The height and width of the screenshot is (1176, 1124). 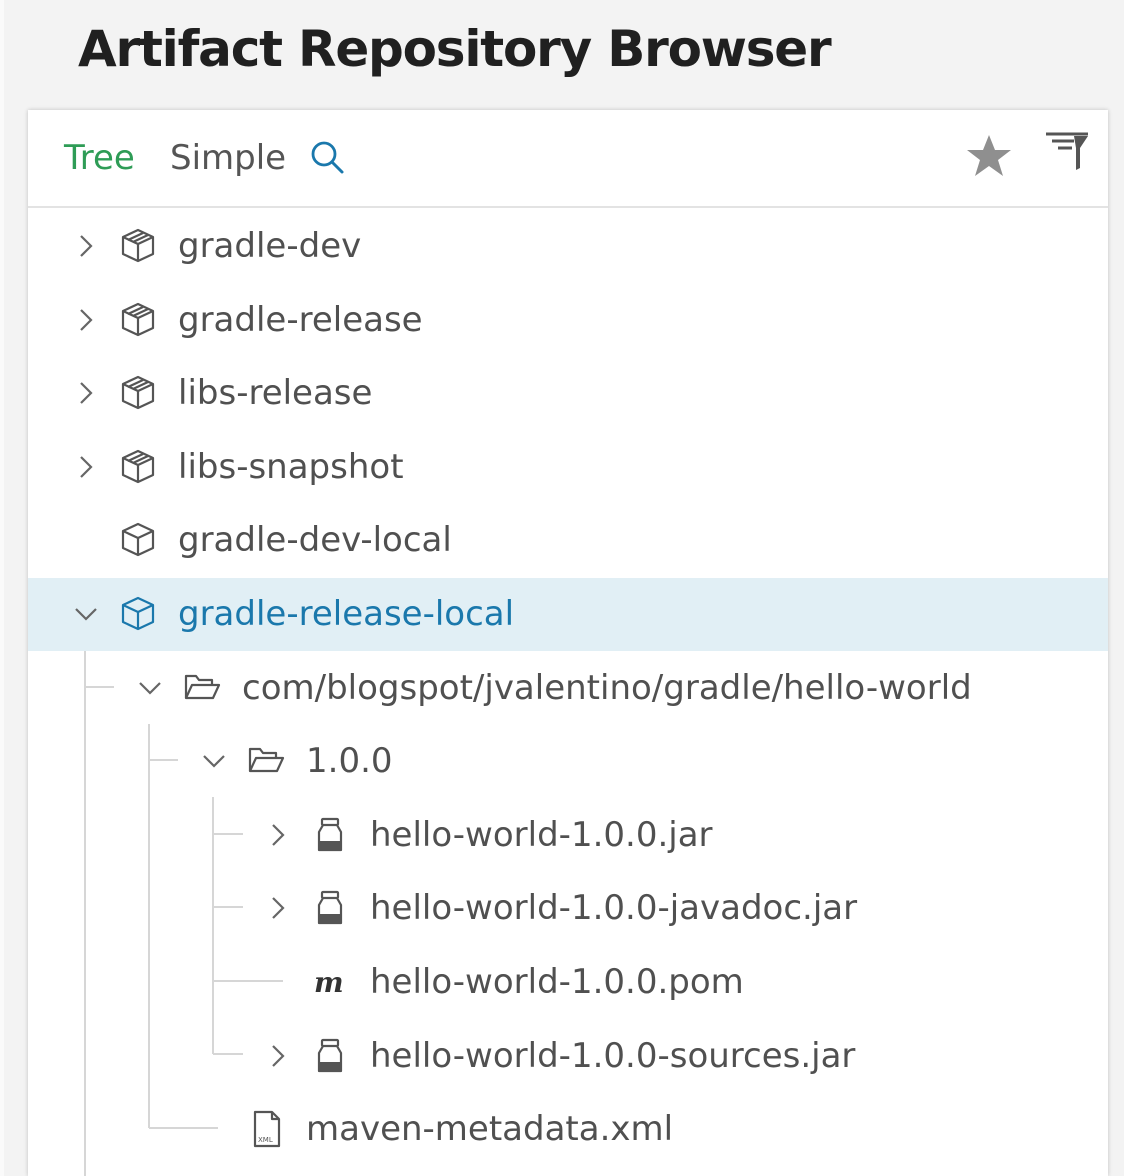 I want to click on tree-item: libs-release, so click(x=568, y=393).